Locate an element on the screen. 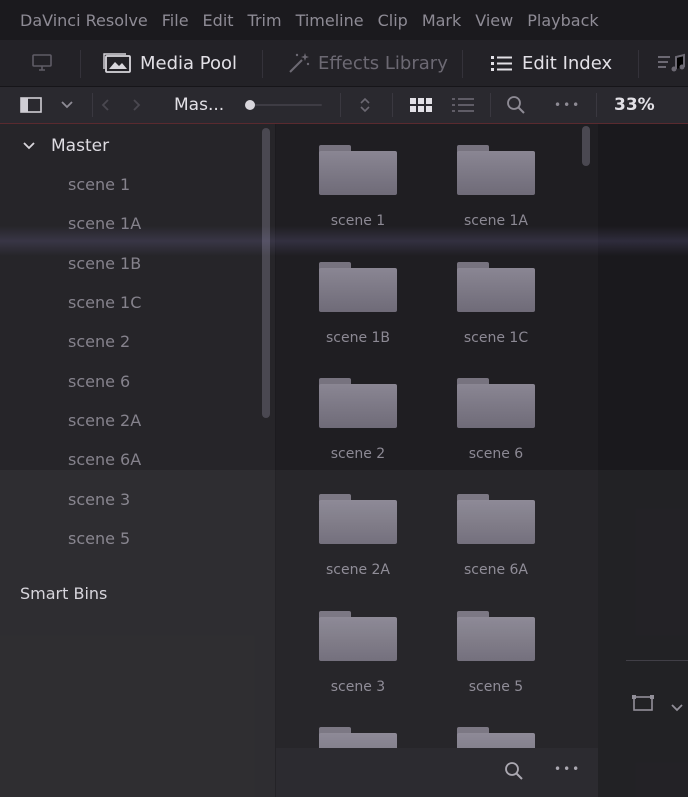 The width and height of the screenshot is (688, 797). forward-arrow-icon is located at coordinates (137, 105).